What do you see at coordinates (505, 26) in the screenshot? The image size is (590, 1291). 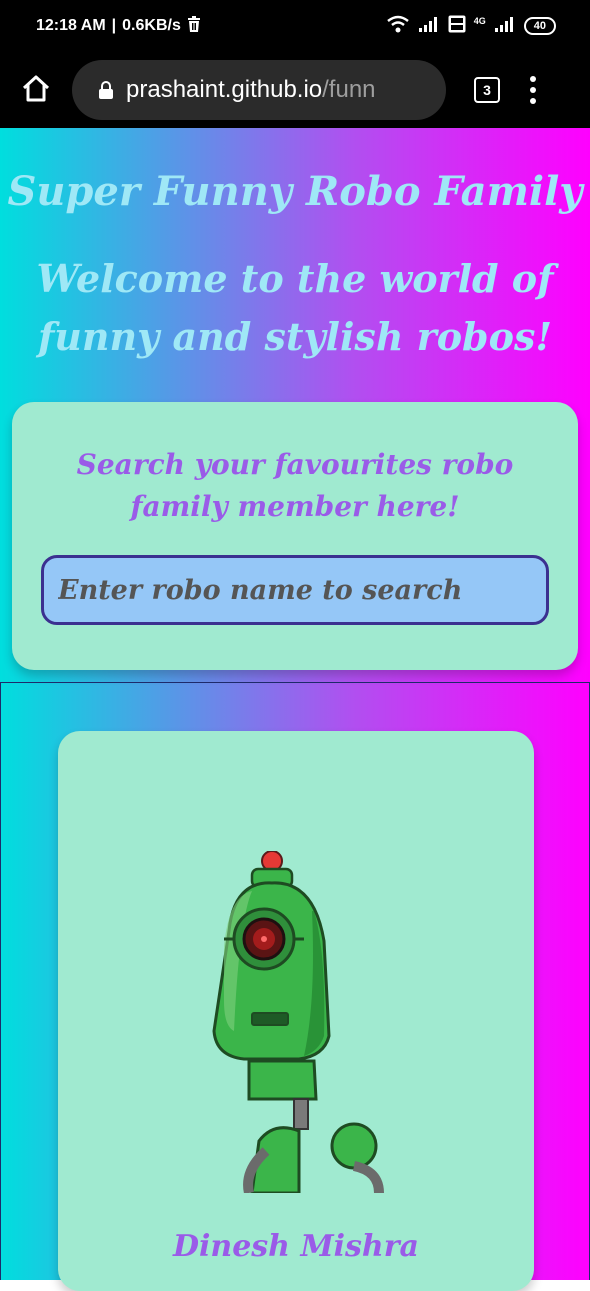 I see `signal-icon-secondary` at bounding box center [505, 26].